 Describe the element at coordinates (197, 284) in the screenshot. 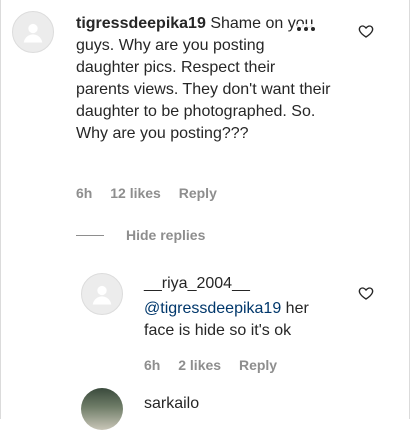

I see `reply-username: __riya_2004__` at that location.